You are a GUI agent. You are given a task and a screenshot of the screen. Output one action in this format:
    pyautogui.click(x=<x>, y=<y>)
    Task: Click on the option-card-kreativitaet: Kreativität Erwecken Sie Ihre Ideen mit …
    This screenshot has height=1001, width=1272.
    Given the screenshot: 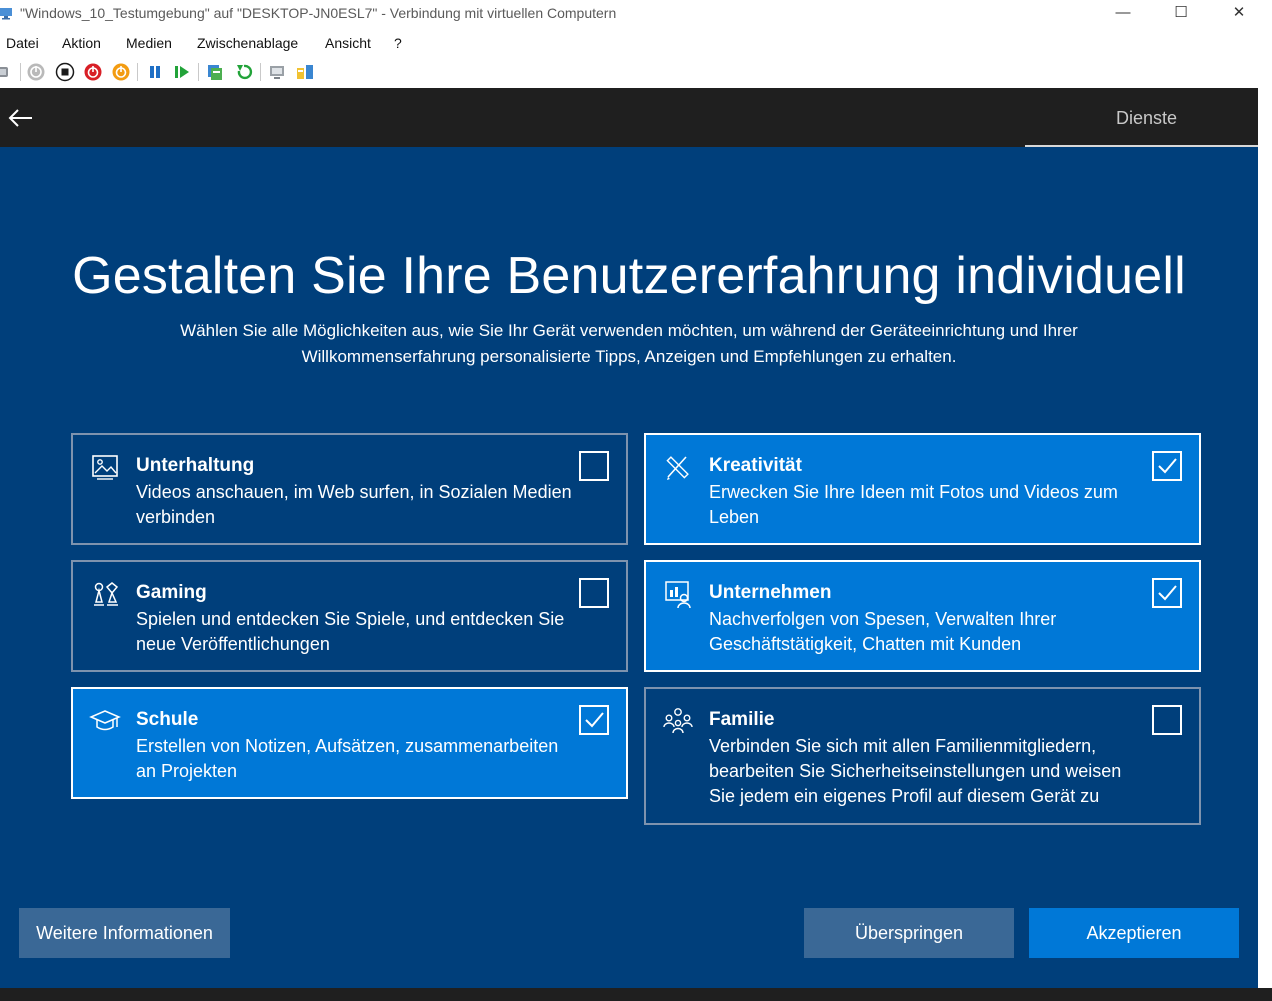 What is the action you would take?
    pyautogui.click(x=922, y=489)
    